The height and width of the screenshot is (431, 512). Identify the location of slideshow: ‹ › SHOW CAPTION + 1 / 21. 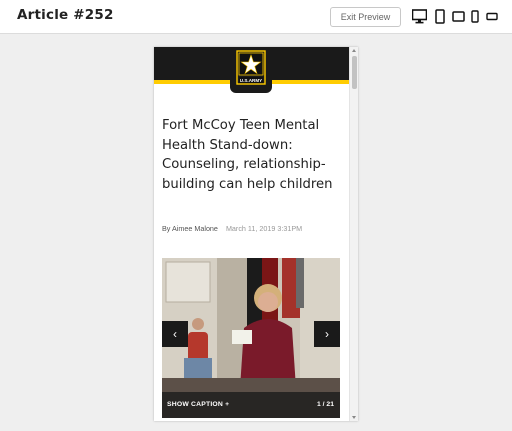
(251, 338).